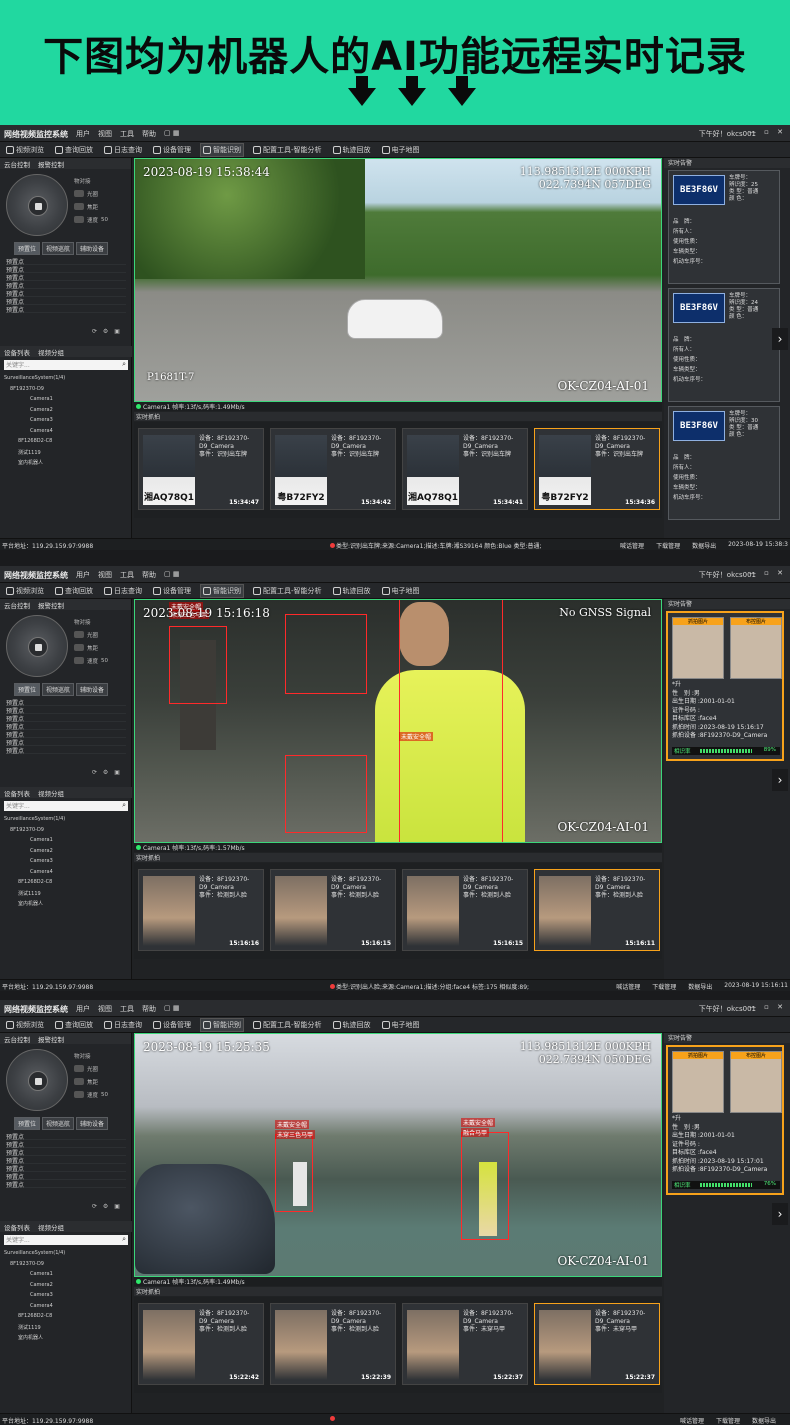 Image resolution: width=790 pixels, height=1425 pixels. Describe the element at coordinates (27, 689) in the screenshot. I see `preset-button: 预置位` at that location.